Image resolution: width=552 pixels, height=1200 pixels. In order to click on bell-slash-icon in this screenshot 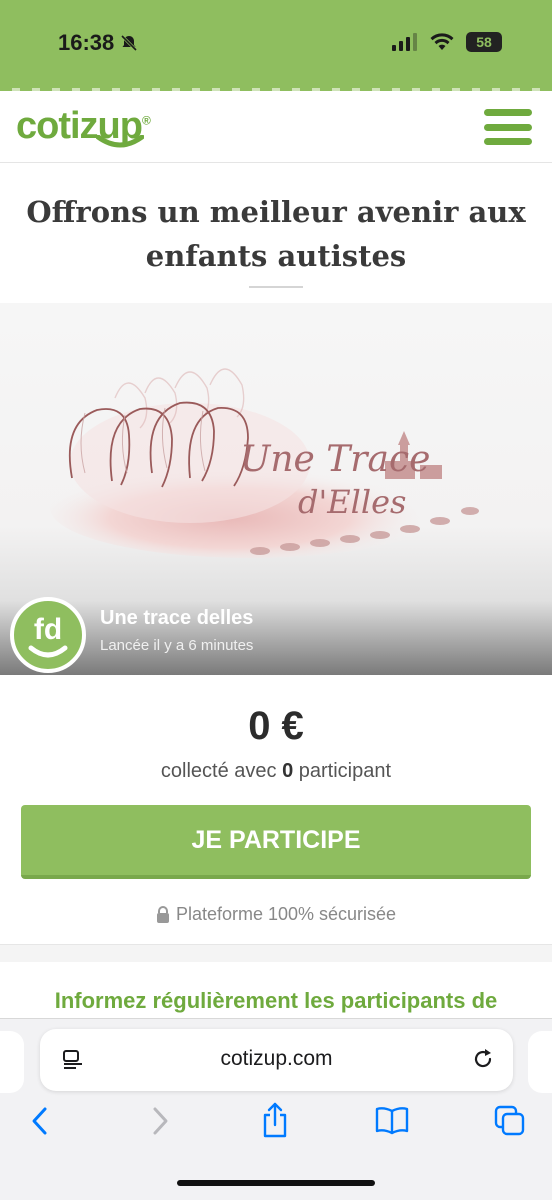, I will do `click(129, 43)`.